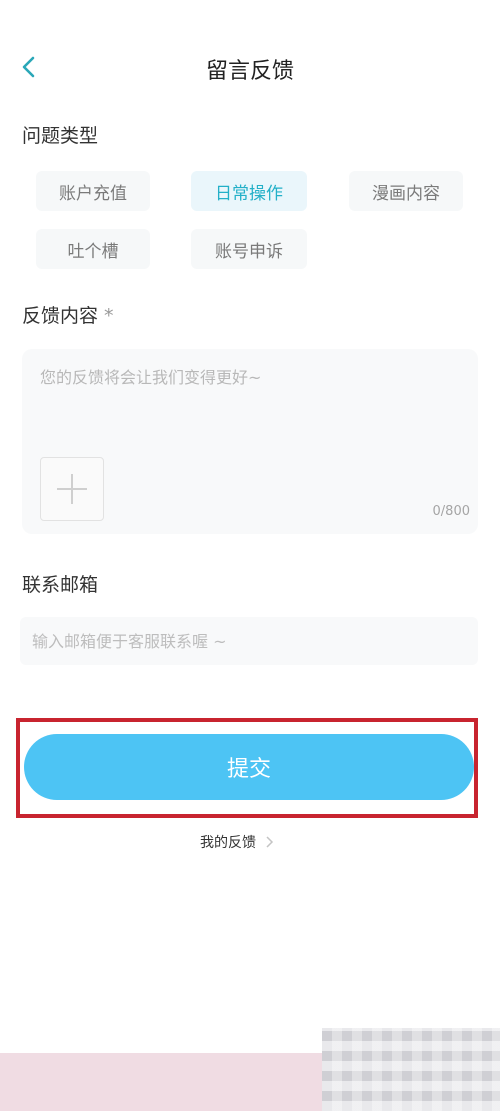  I want to click on chip-daily-operation: 日常操作, so click(249, 191).